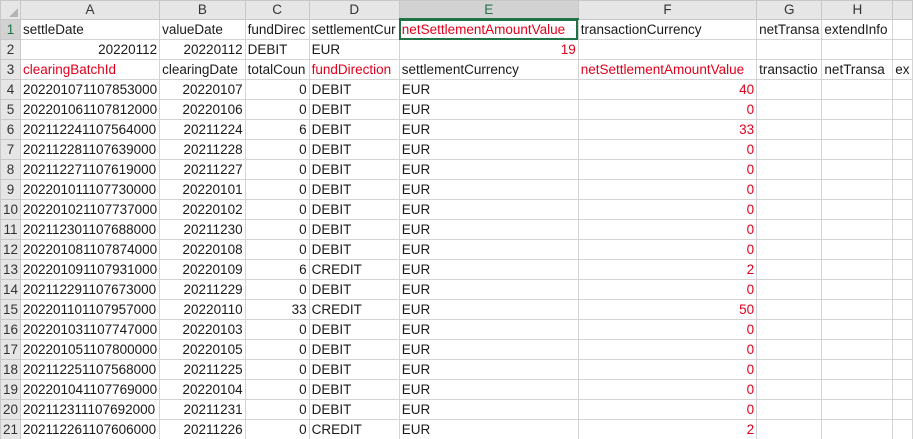 This screenshot has width=913, height=439. What do you see at coordinates (202, 69) in the screenshot?
I see `cell: clearingDate` at bounding box center [202, 69].